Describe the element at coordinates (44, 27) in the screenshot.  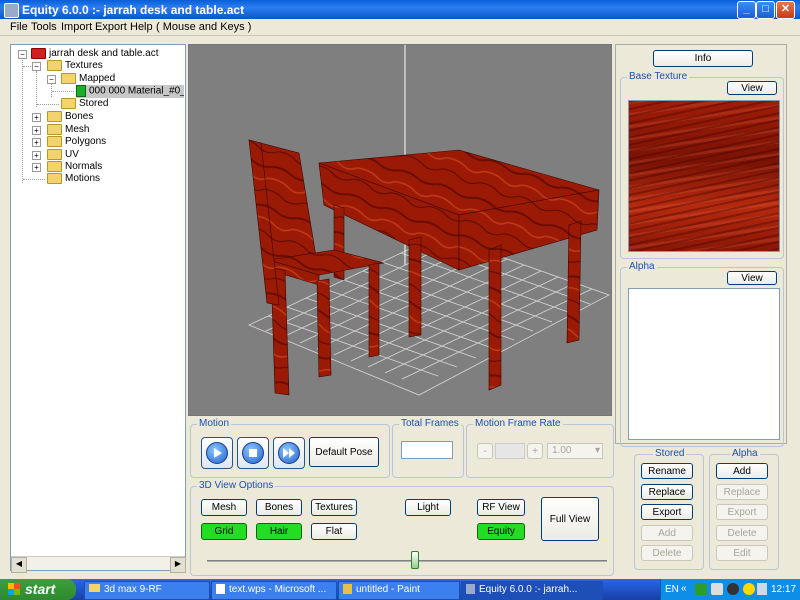
I see `menu-tools: Tools` at that location.